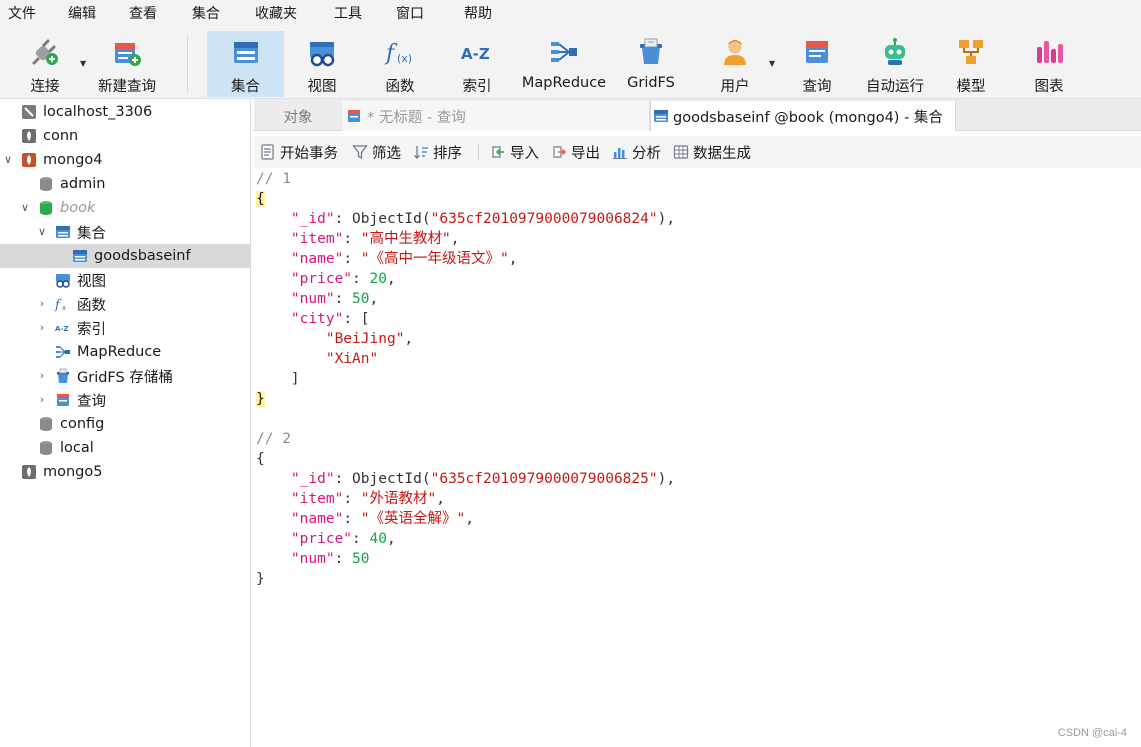 The image size is (1141, 747). What do you see at coordinates (330, 319) in the screenshot?
I see `field-city: "city": [` at bounding box center [330, 319].